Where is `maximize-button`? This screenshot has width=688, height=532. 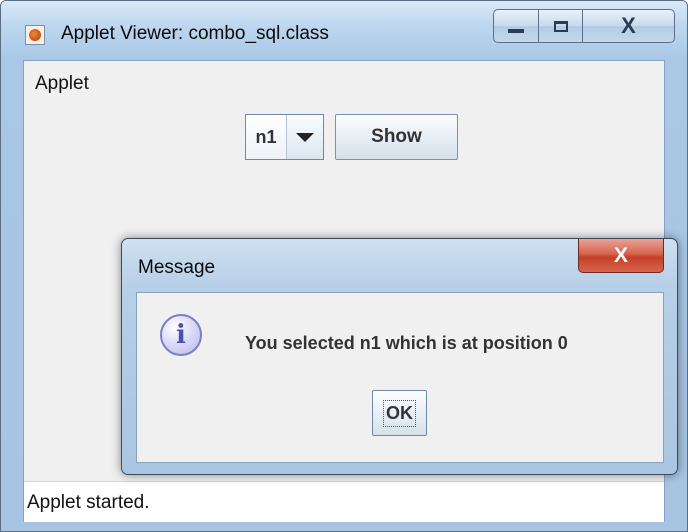 maximize-button is located at coordinates (560, 26).